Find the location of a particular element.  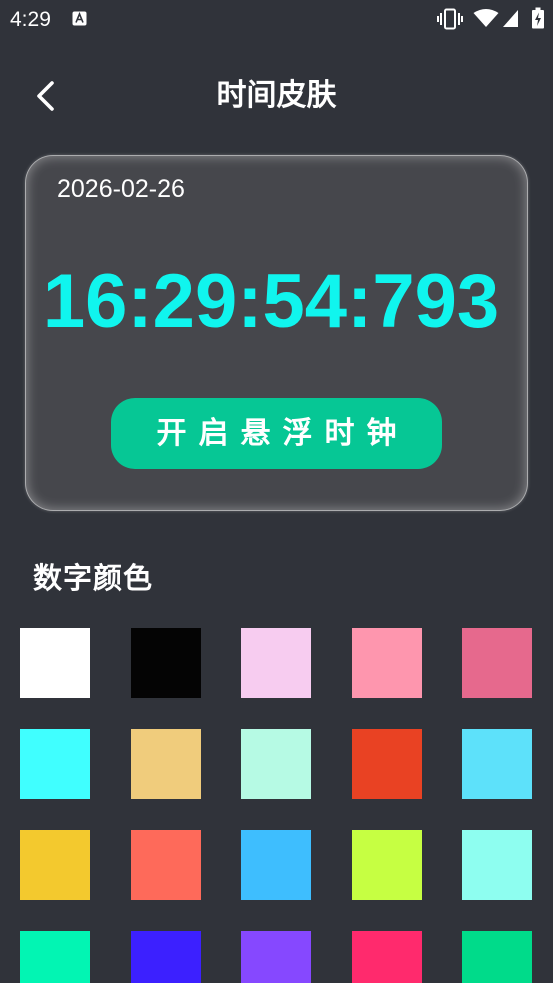

page-title: 时间皮肤 is located at coordinates (276, 95).